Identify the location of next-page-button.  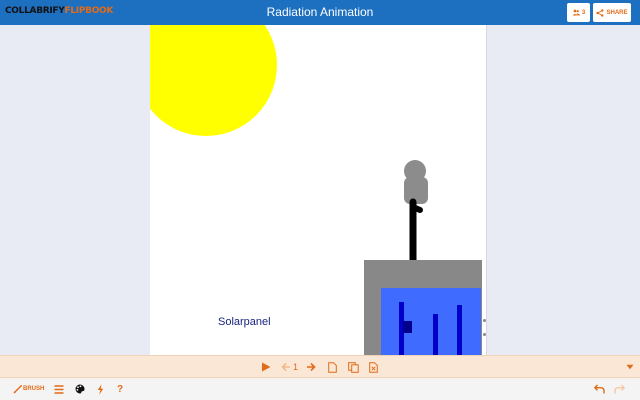
(311, 367).